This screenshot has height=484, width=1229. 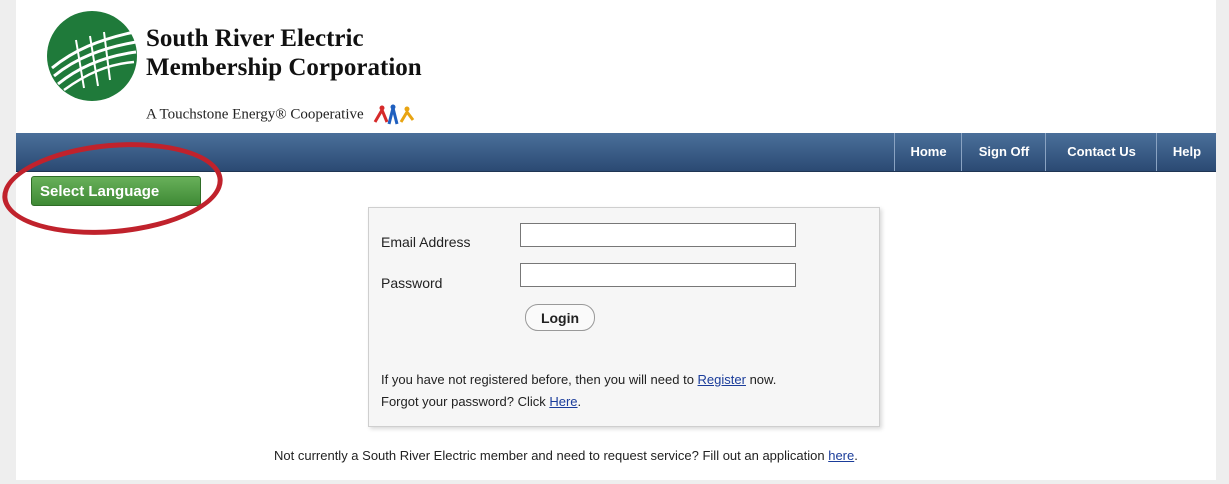 What do you see at coordinates (255, 114) in the screenshot?
I see `tagline-text: A Touchstone Energy® Cooperative` at bounding box center [255, 114].